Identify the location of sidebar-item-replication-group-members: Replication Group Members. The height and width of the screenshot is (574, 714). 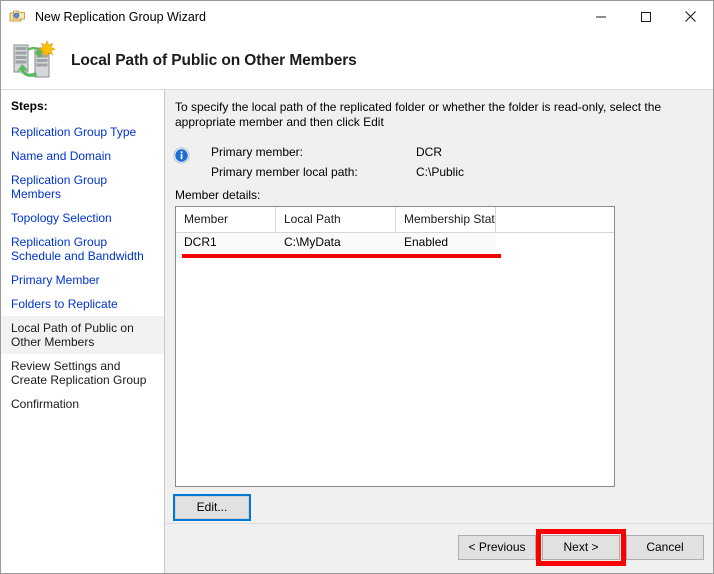
(82, 187).